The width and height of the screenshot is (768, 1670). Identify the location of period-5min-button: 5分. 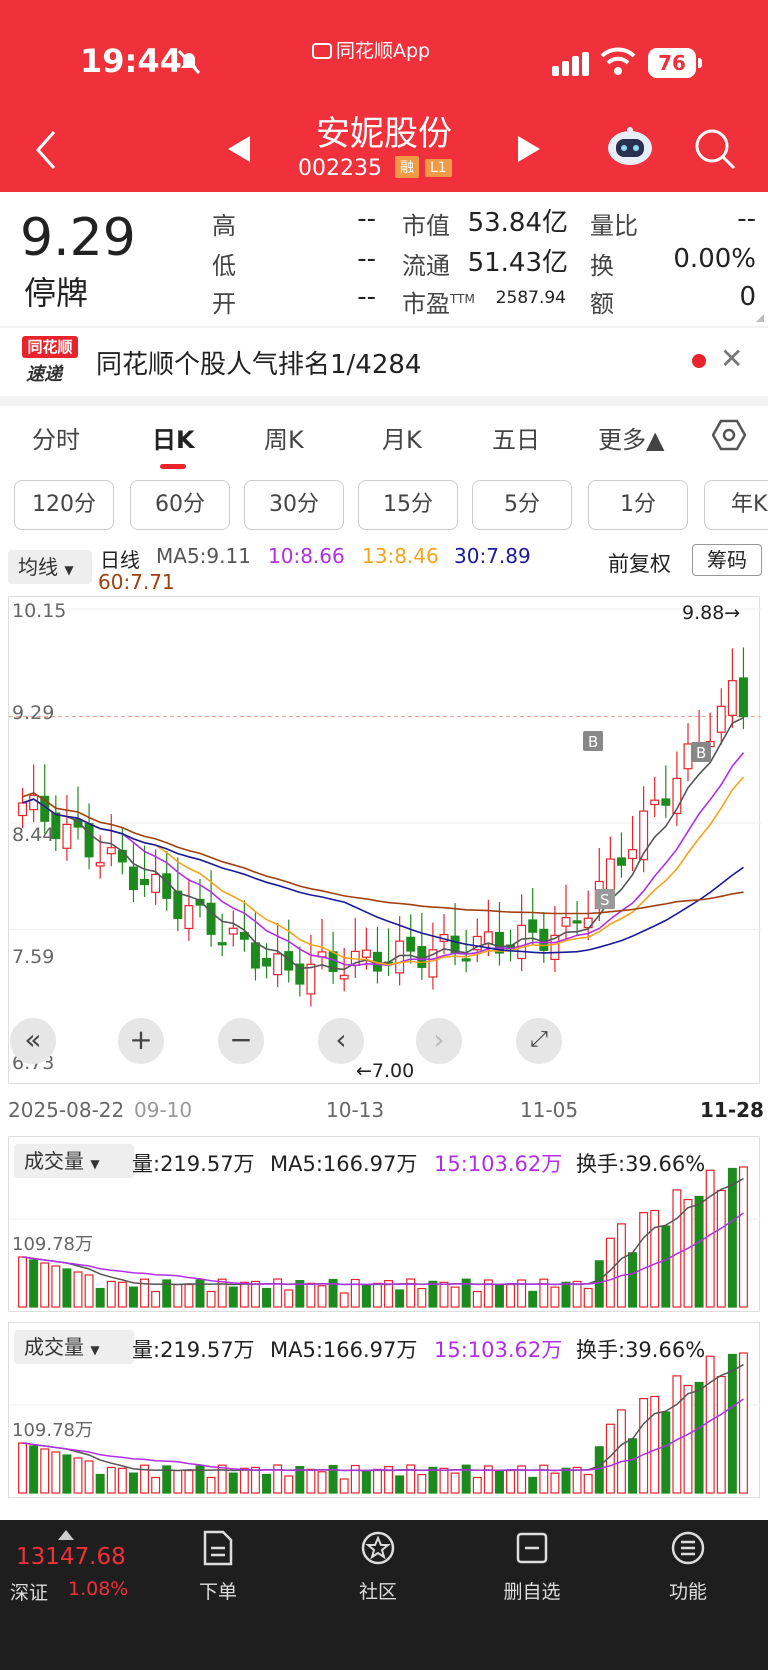
(522, 505).